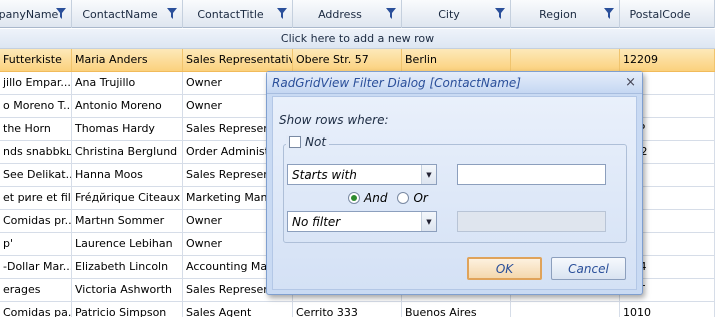 This screenshot has width=715, height=317. What do you see at coordinates (456, 60) in the screenshot?
I see `table-cell: Berlin` at bounding box center [456, 60].